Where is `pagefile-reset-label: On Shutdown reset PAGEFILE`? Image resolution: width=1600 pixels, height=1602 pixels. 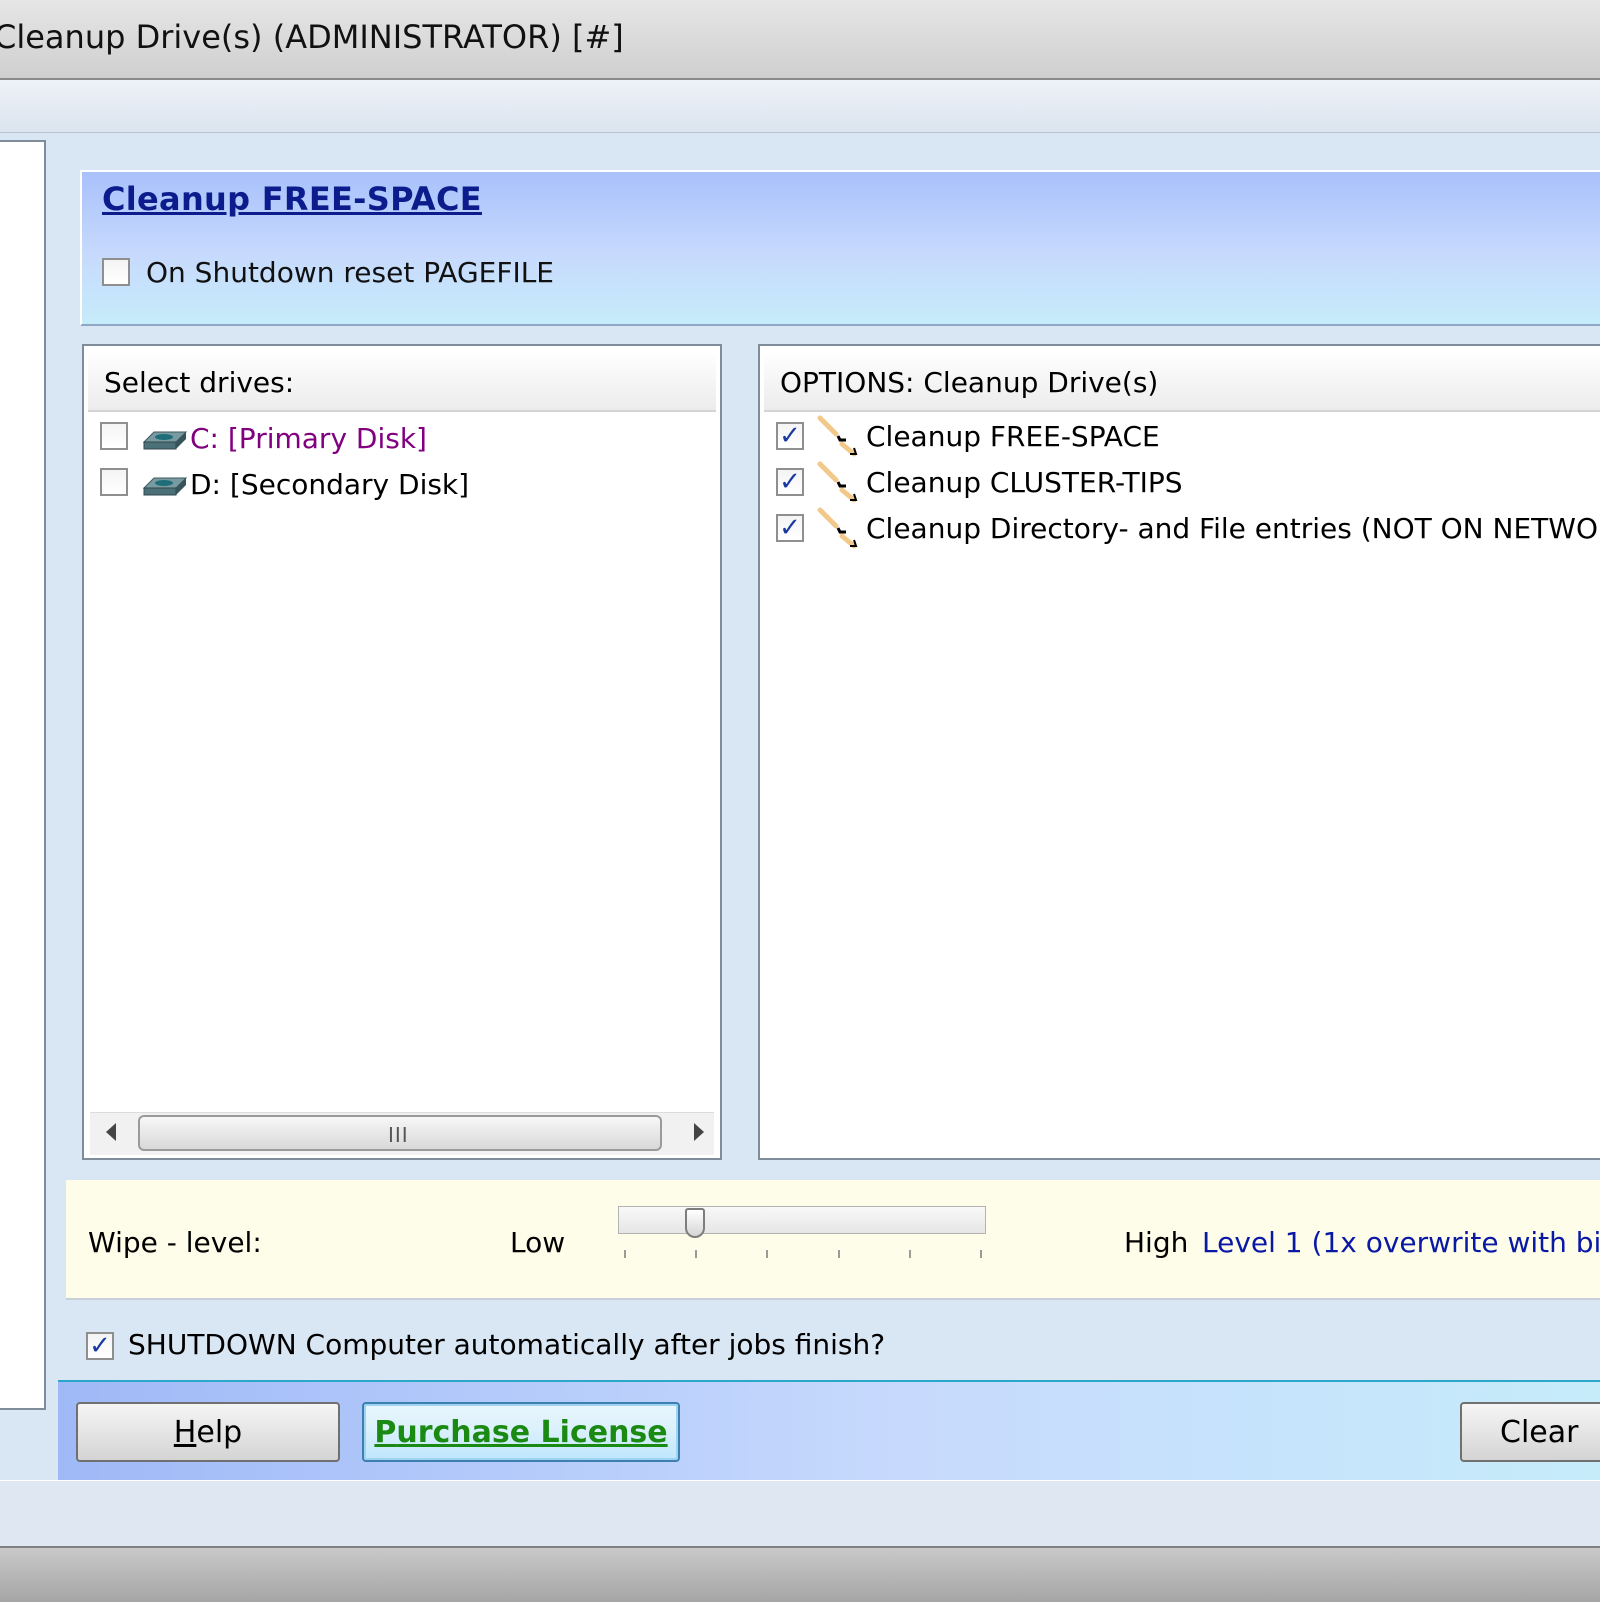 pagefile-reset-label: On Shutdown reset PAGEFILE is located at coordinates (350, 272).